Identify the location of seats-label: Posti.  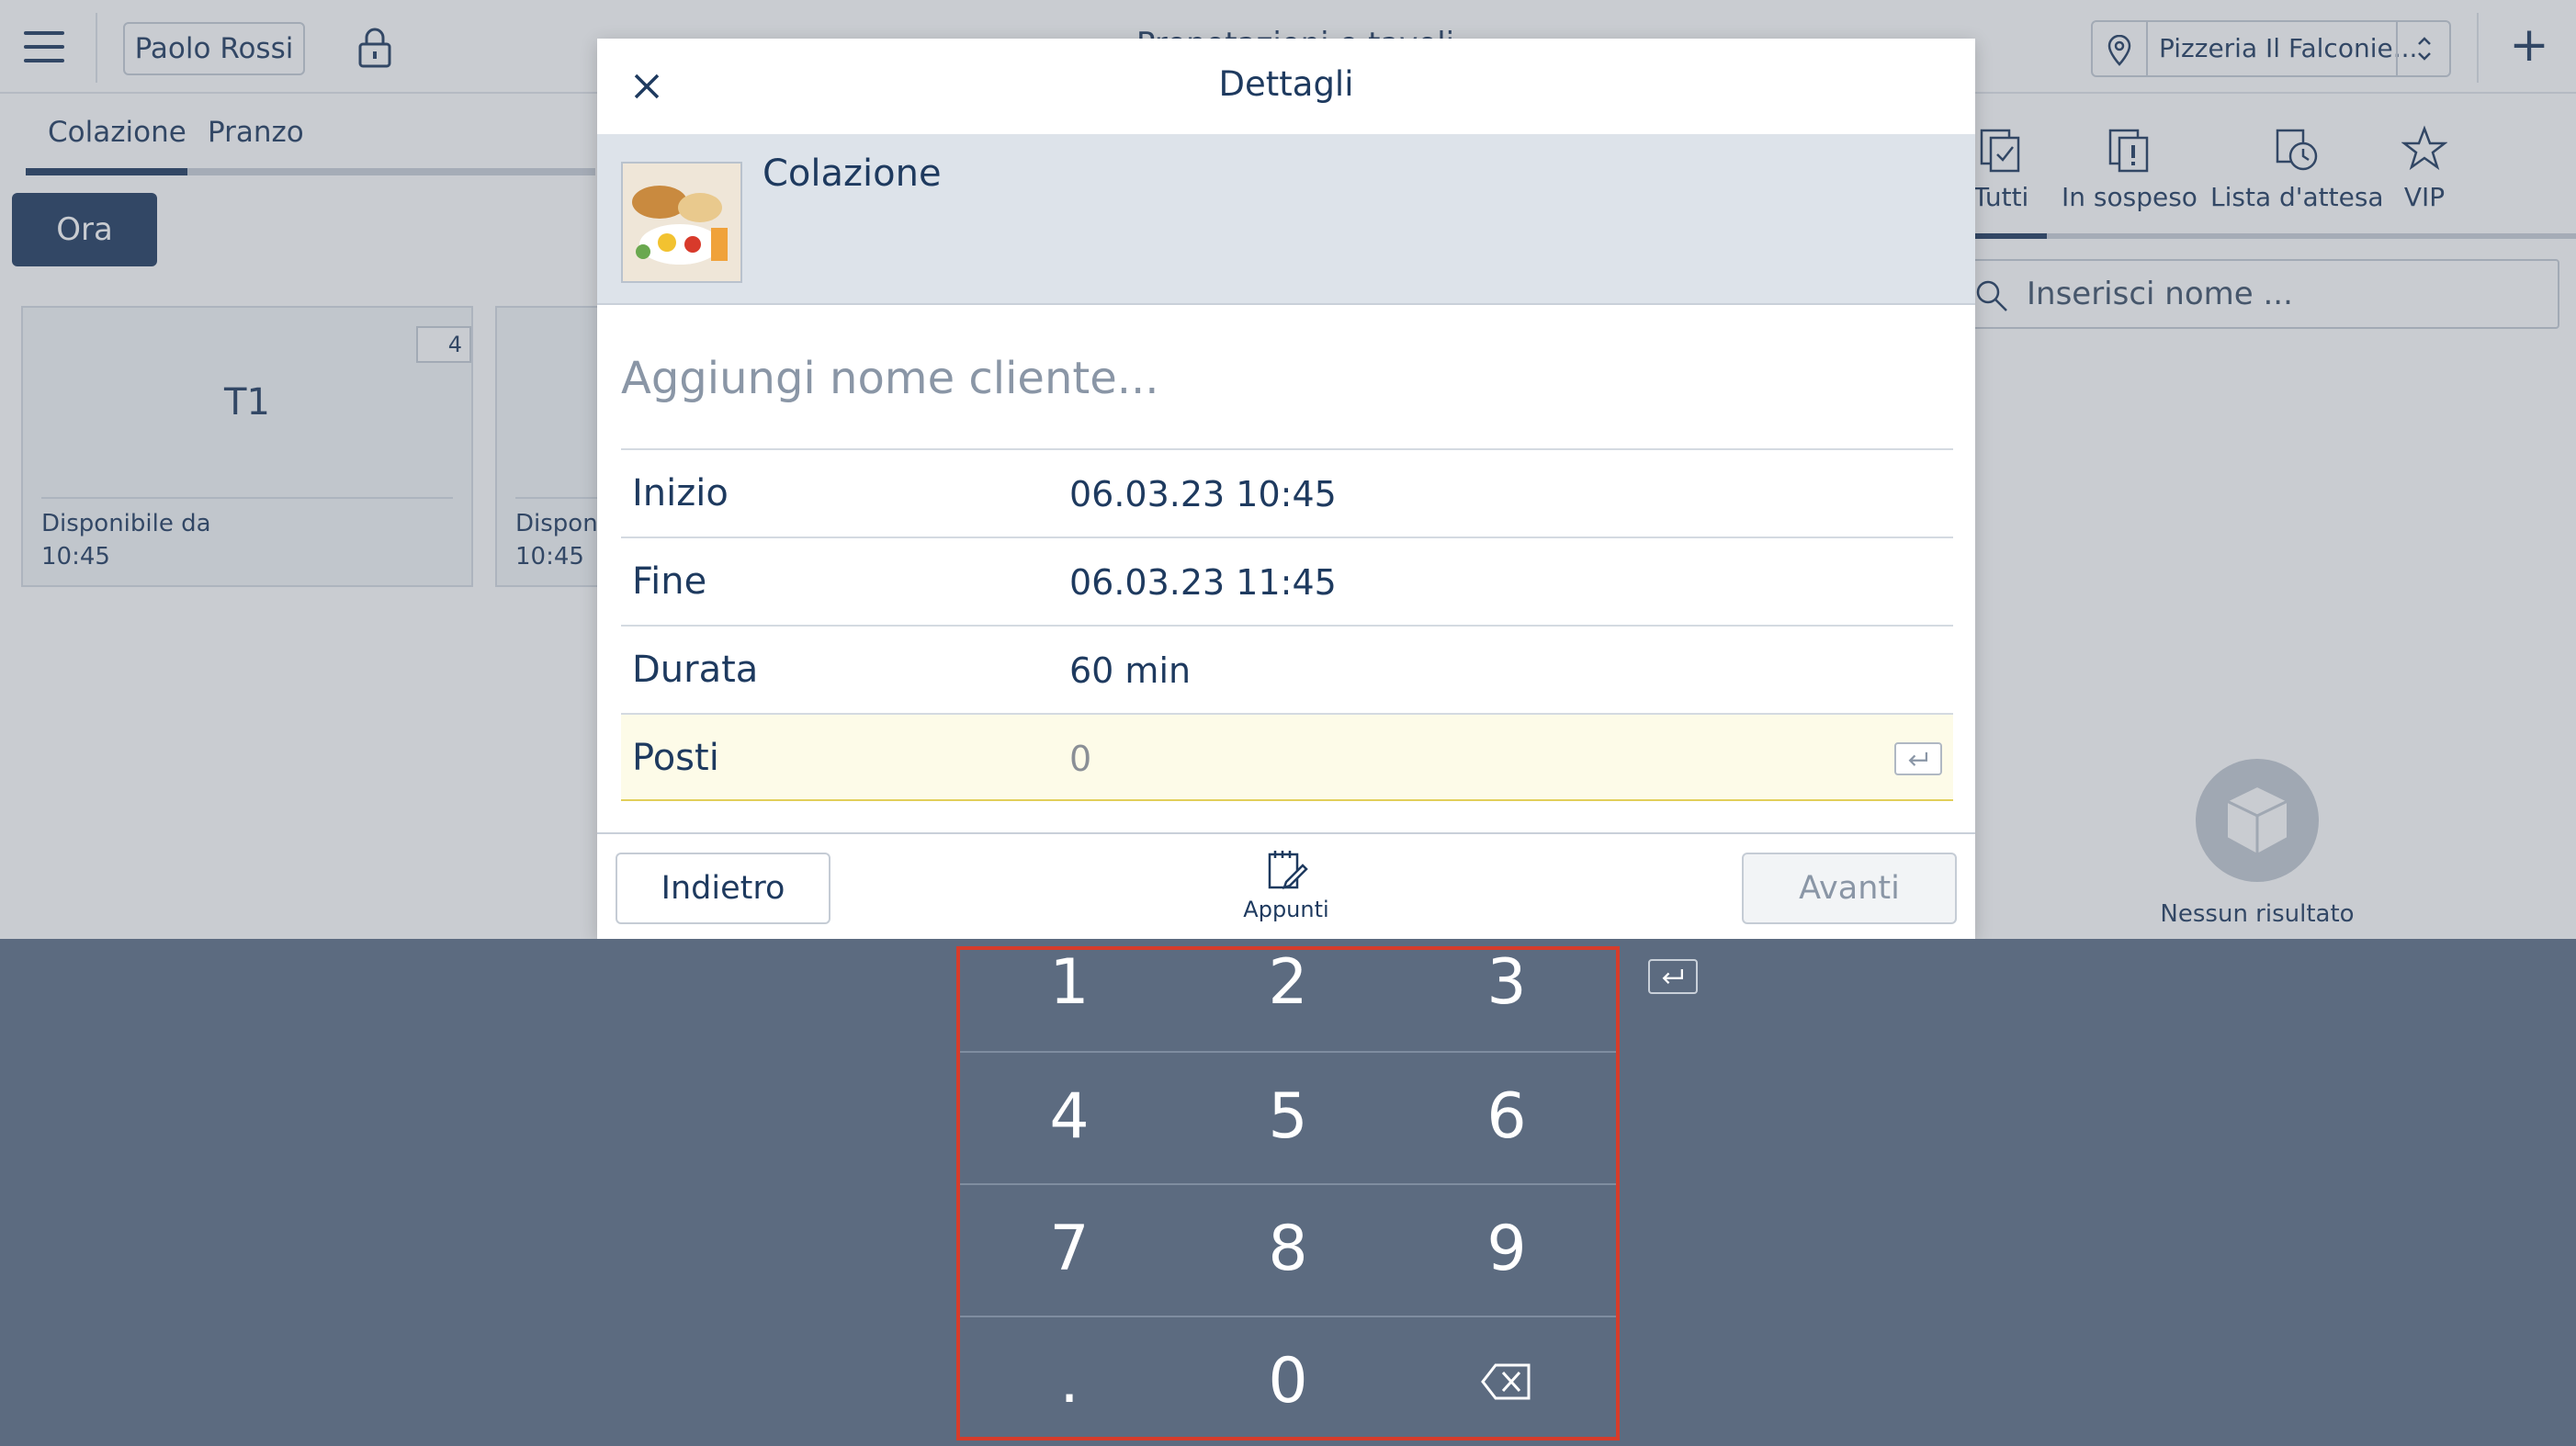
(675, 758).